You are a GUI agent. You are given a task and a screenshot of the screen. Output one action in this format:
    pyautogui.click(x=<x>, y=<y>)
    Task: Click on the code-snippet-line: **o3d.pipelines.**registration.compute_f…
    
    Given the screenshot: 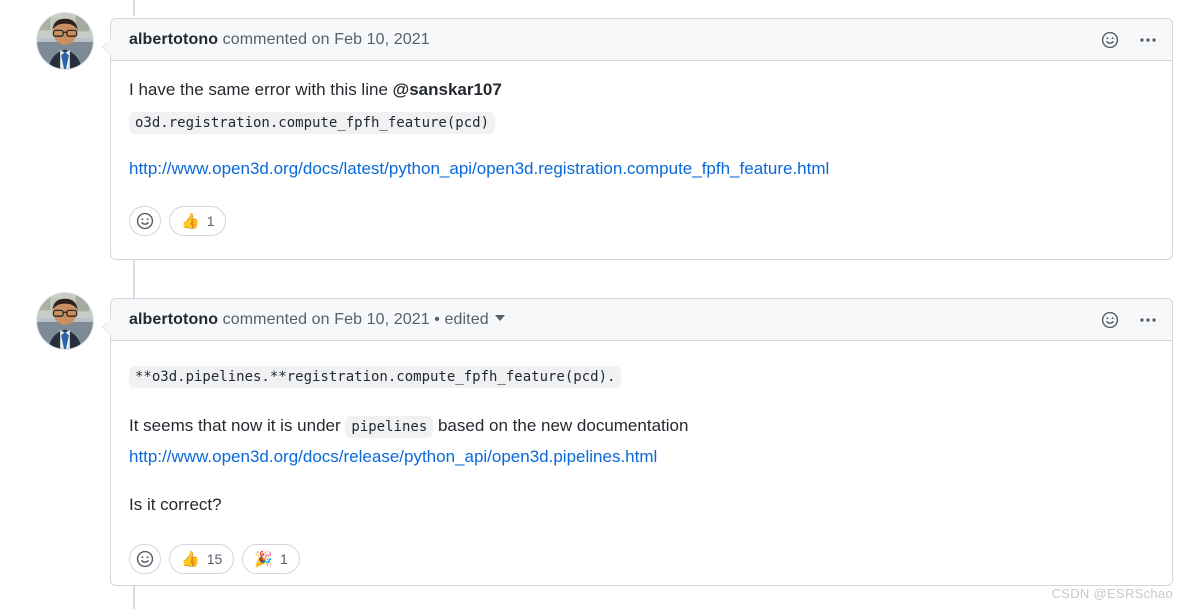 What is the action you would take?
    pyautogui.click(x=641, y=376)
    